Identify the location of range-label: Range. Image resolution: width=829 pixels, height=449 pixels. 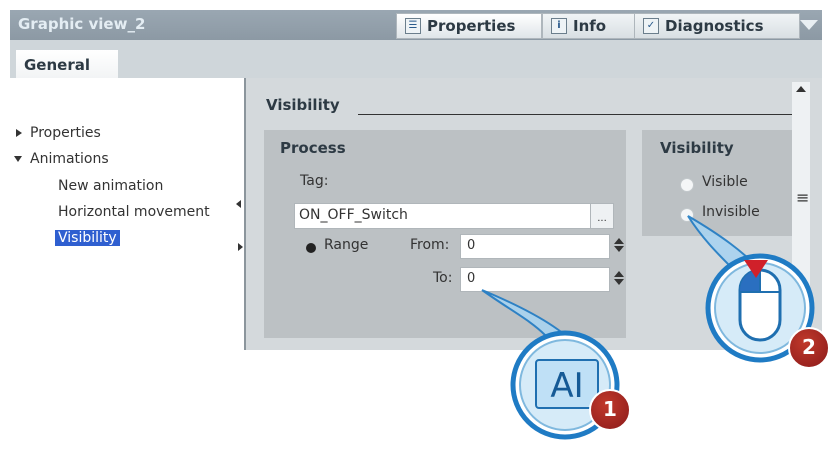
(346, 245).